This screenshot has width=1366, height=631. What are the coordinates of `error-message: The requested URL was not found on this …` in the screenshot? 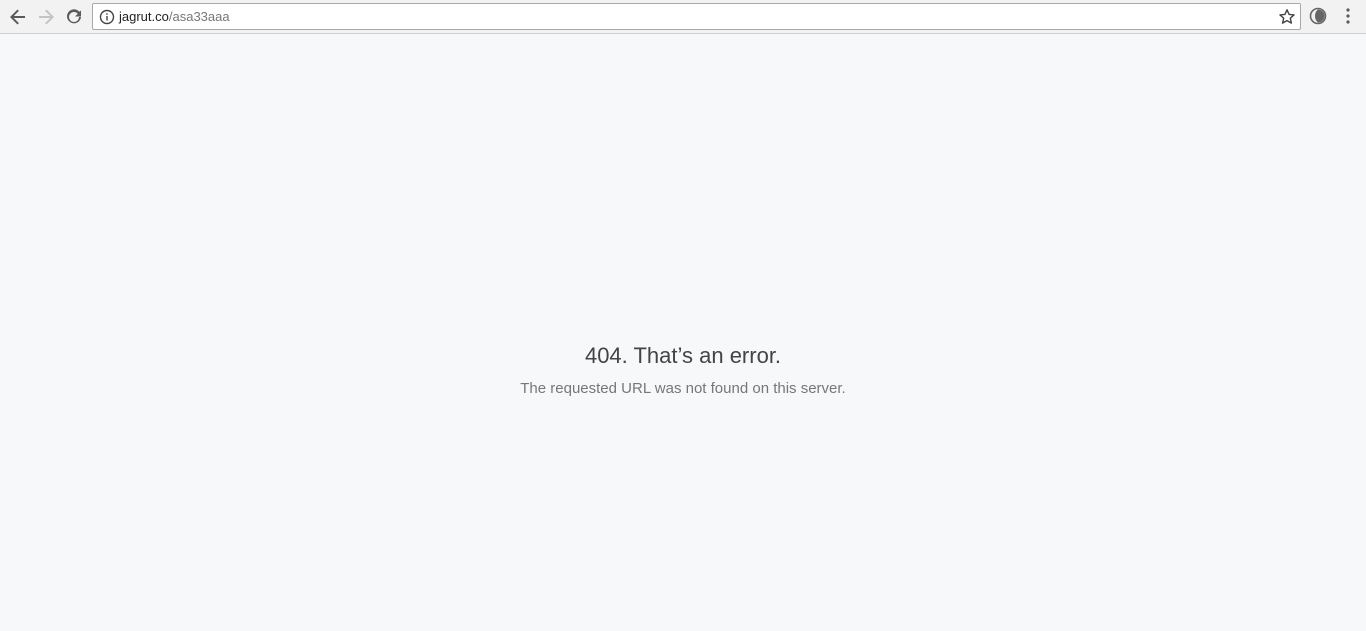 It's located at (683, 388).